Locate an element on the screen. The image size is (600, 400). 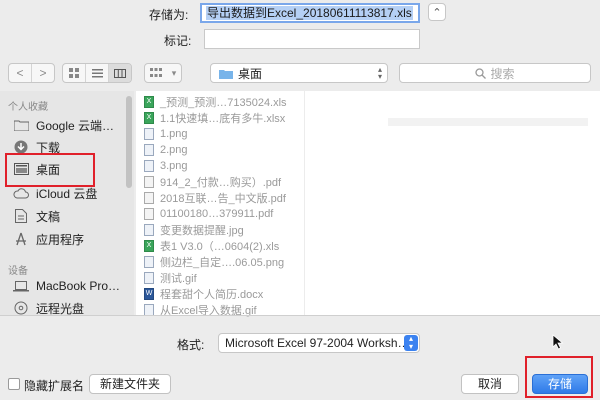
location-label: 桌面 is located at coordinates (250, 73).